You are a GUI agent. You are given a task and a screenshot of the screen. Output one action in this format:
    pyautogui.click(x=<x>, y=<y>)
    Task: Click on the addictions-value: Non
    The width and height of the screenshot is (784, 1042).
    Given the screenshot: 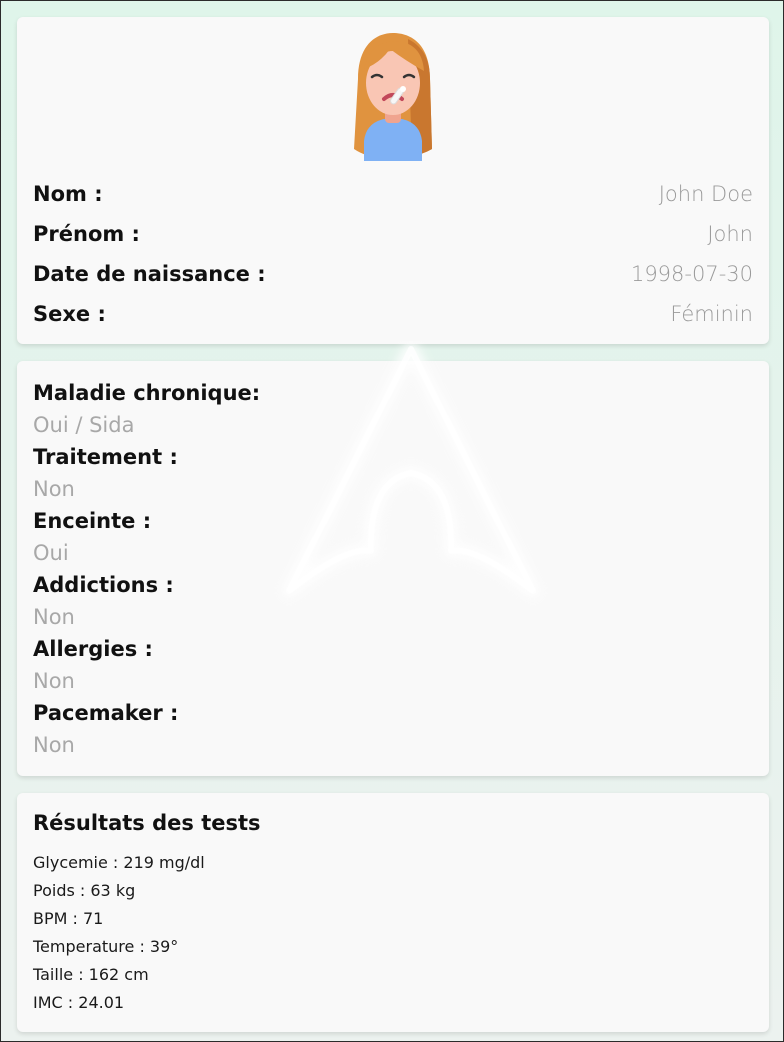 What is the action you would take?
    pyautogui.click(x=54, y=617)
    